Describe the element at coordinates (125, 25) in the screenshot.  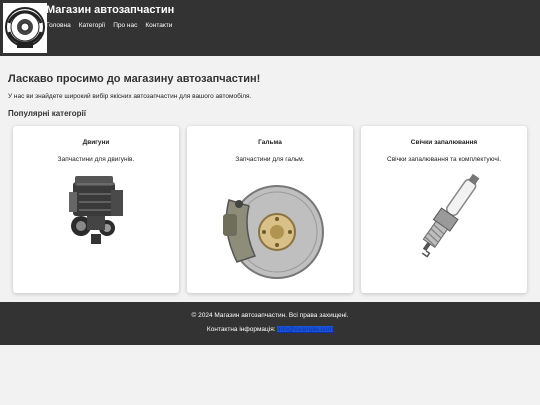
I see `nav-item-about: Про нас` at that location.